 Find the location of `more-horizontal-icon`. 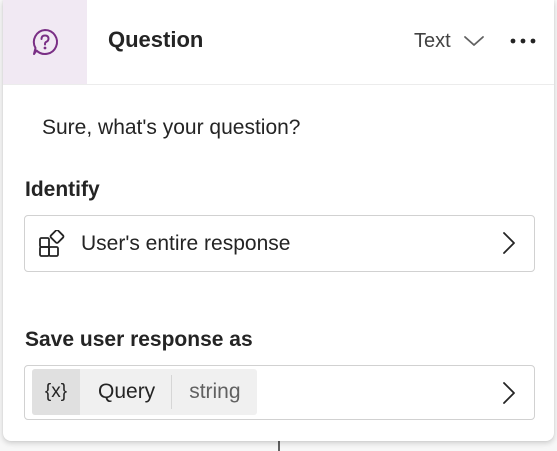

more-horizontal-icon is located at coordinates (523, 41).